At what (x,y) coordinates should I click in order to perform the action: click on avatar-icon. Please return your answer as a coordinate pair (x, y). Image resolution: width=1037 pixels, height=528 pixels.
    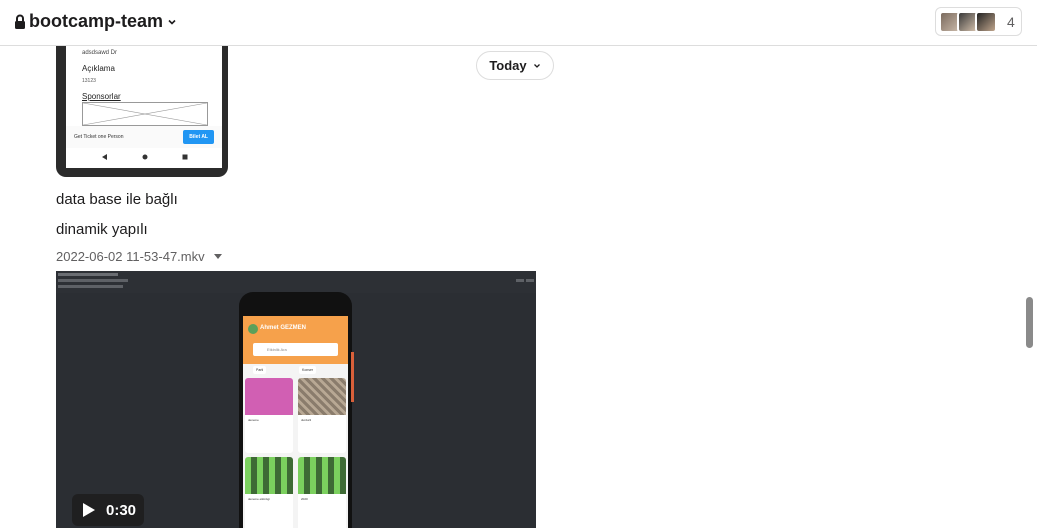
    Looking at the image, I should click on (253, 329).